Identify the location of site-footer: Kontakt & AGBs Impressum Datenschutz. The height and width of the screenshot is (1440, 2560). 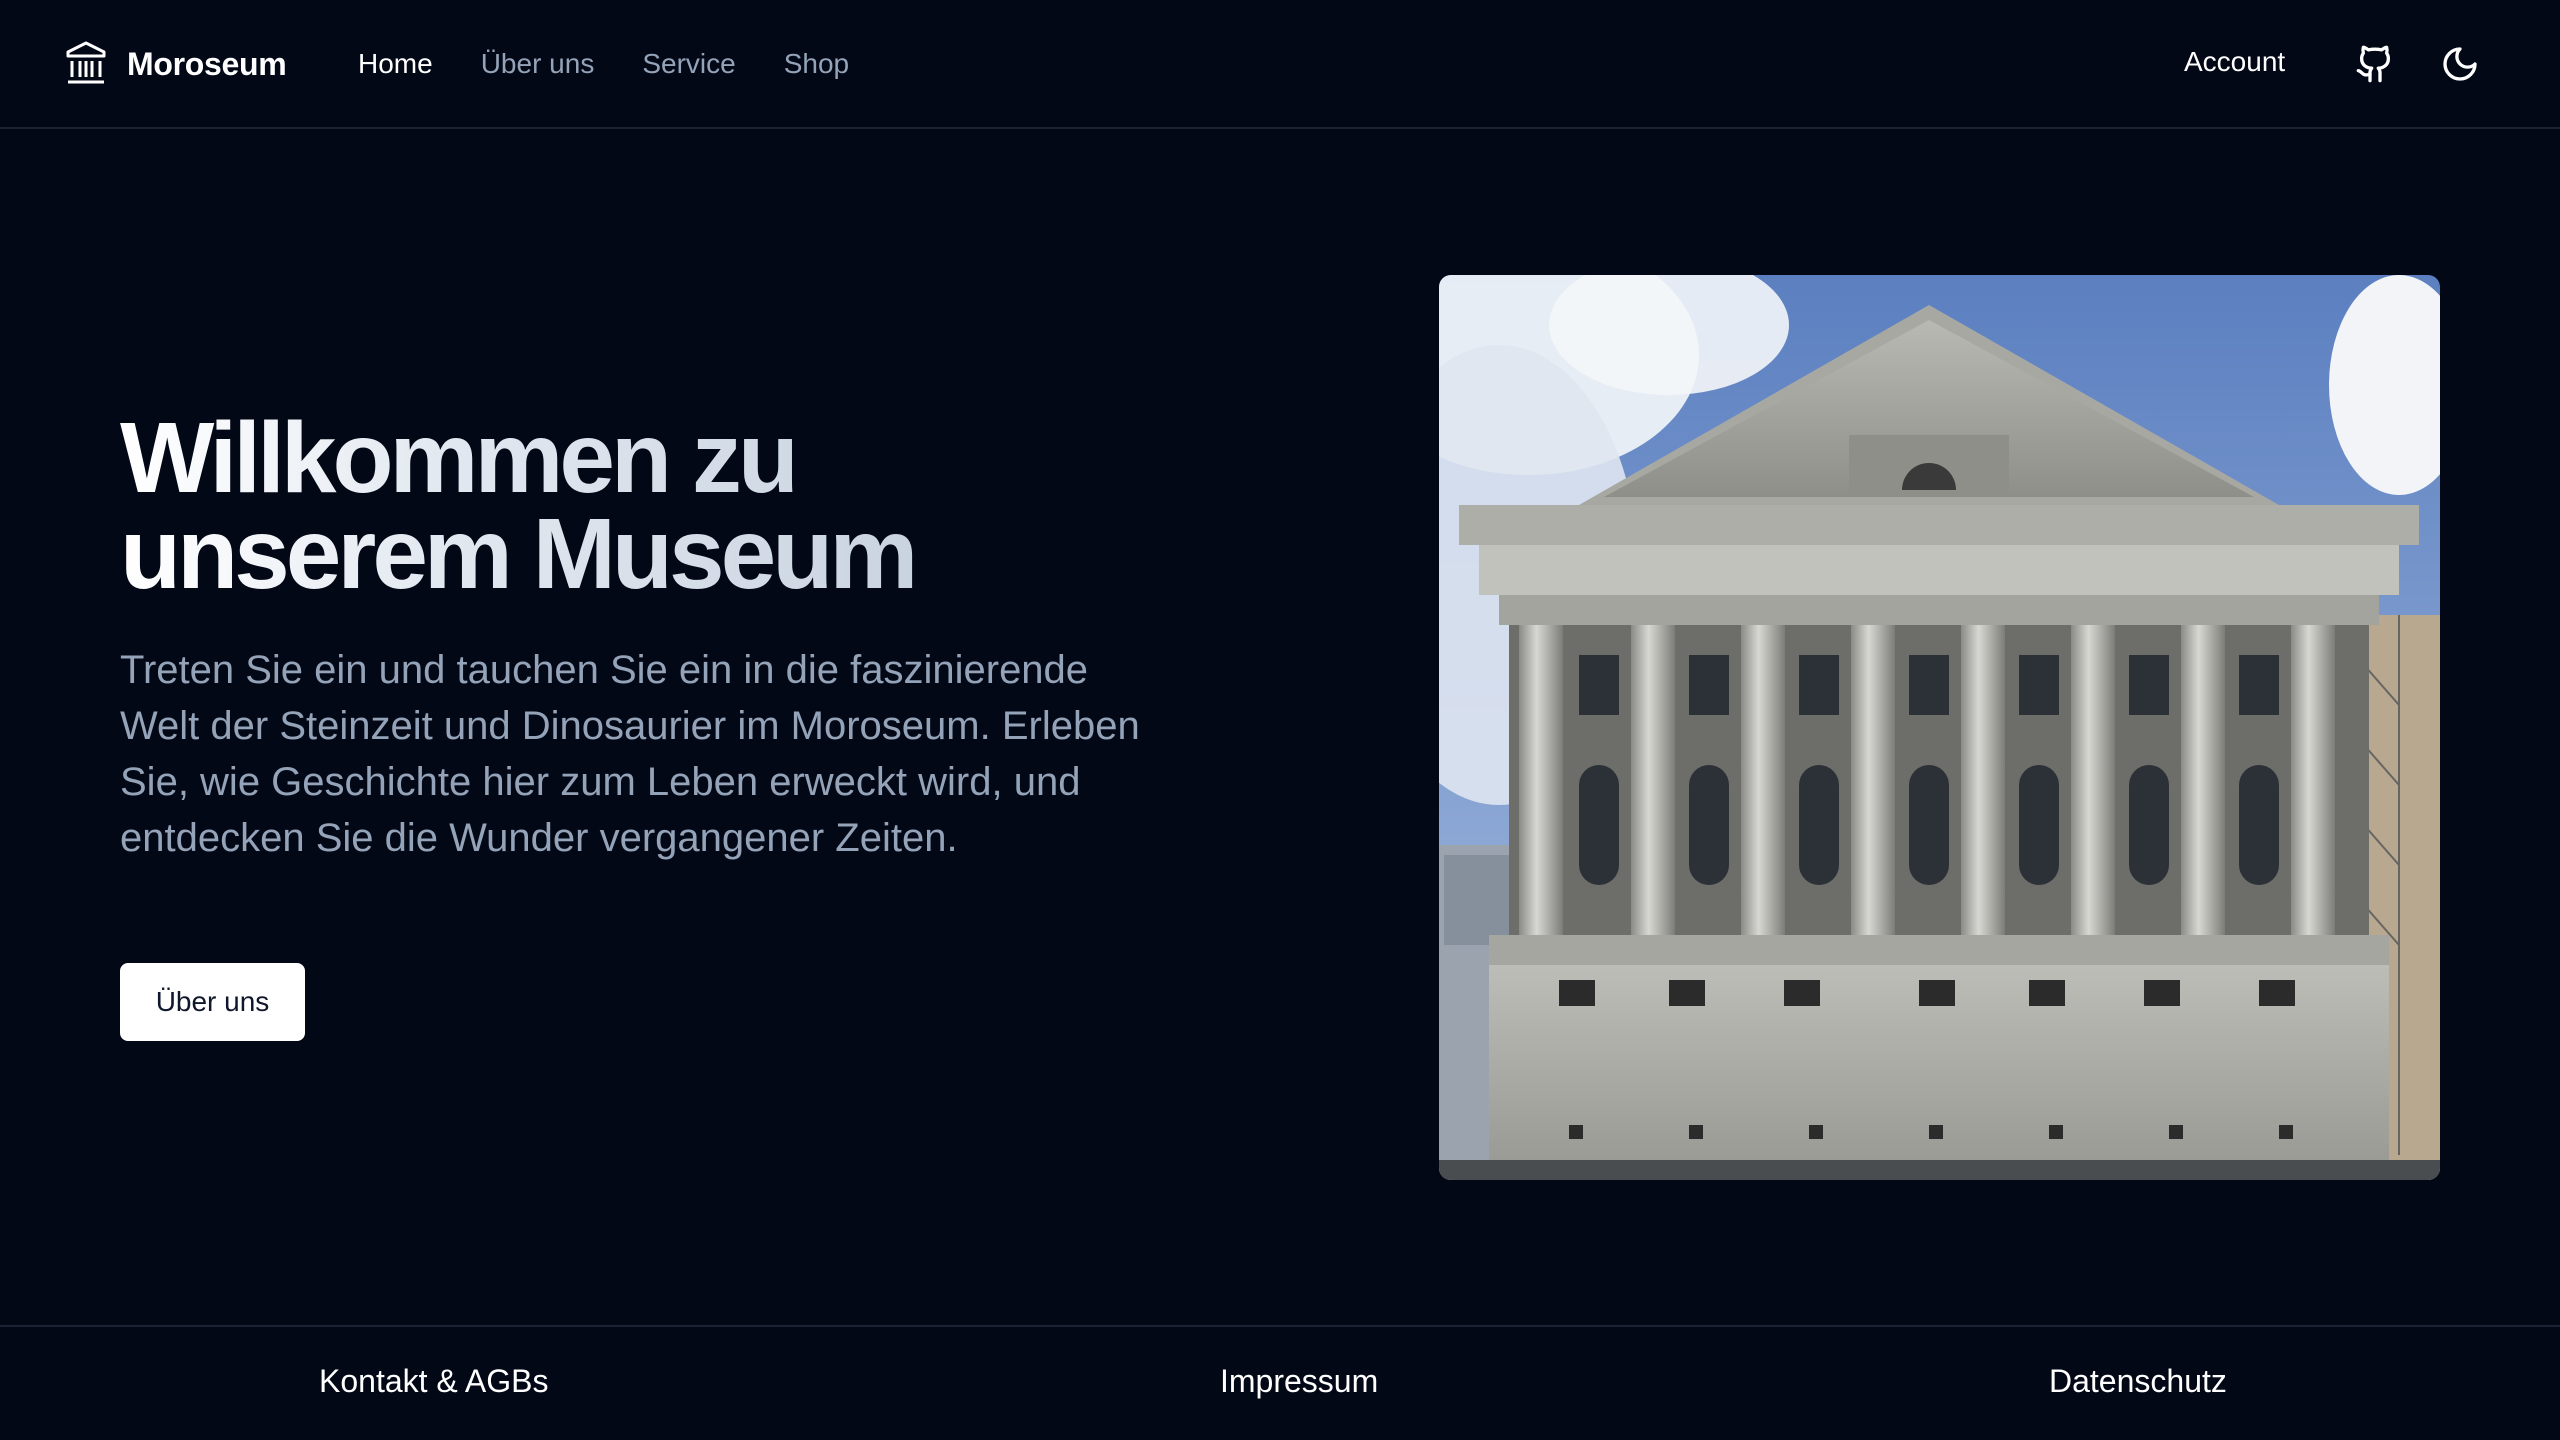
(1280, 1382).